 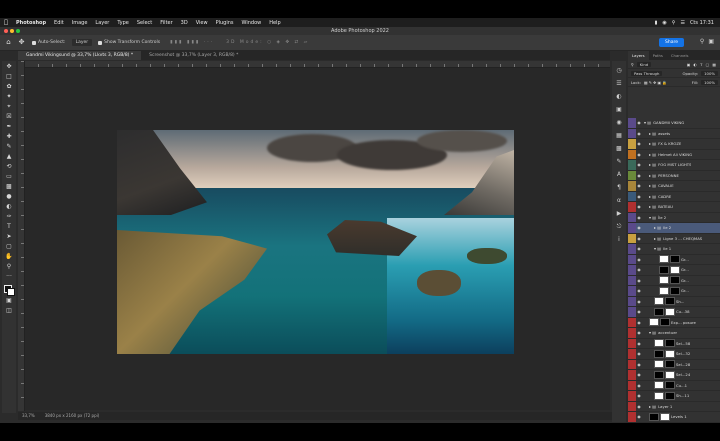 I want to click on horizontal-ruler, so click(x=317, y=64).